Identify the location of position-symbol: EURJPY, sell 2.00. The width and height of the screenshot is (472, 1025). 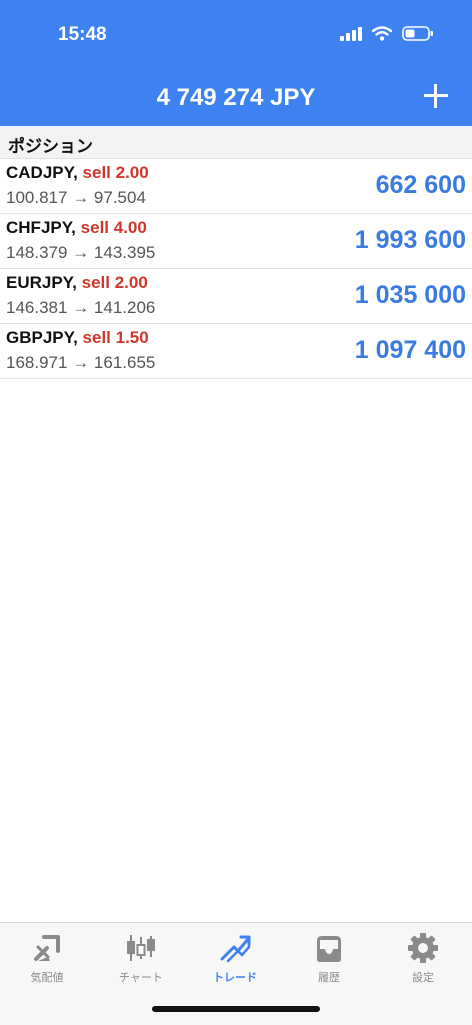
(77, 283).